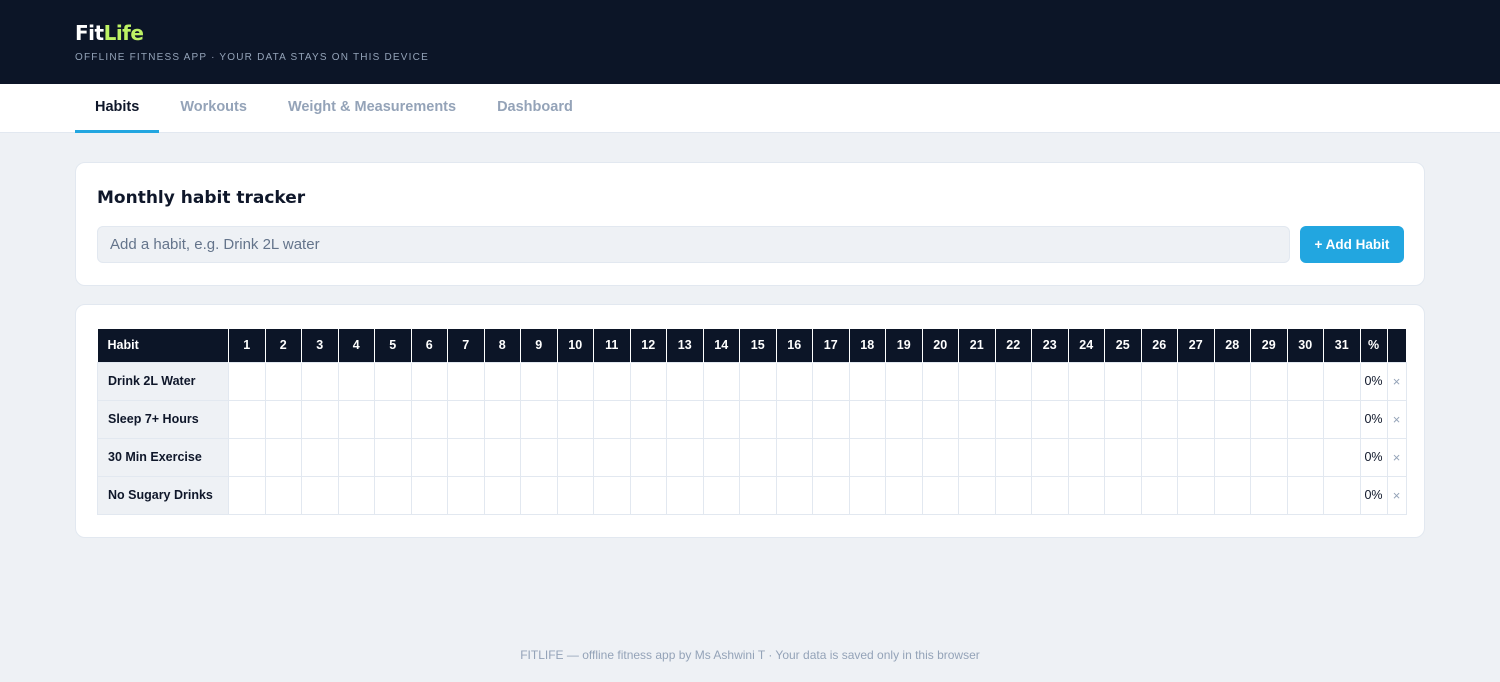 This screenshot has height=682, width=1500. I want to click on tab-weight-measurements: Weight & Measurements, so click(372, 108).